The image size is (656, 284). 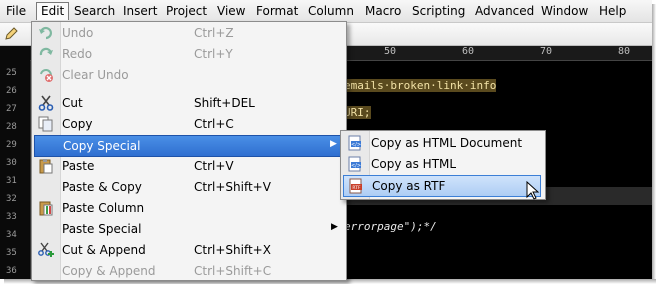 What do you see at coordinates (624, 51) in the screenshot?
I see `ruler-label: 80` at bounding box center [624, 51].